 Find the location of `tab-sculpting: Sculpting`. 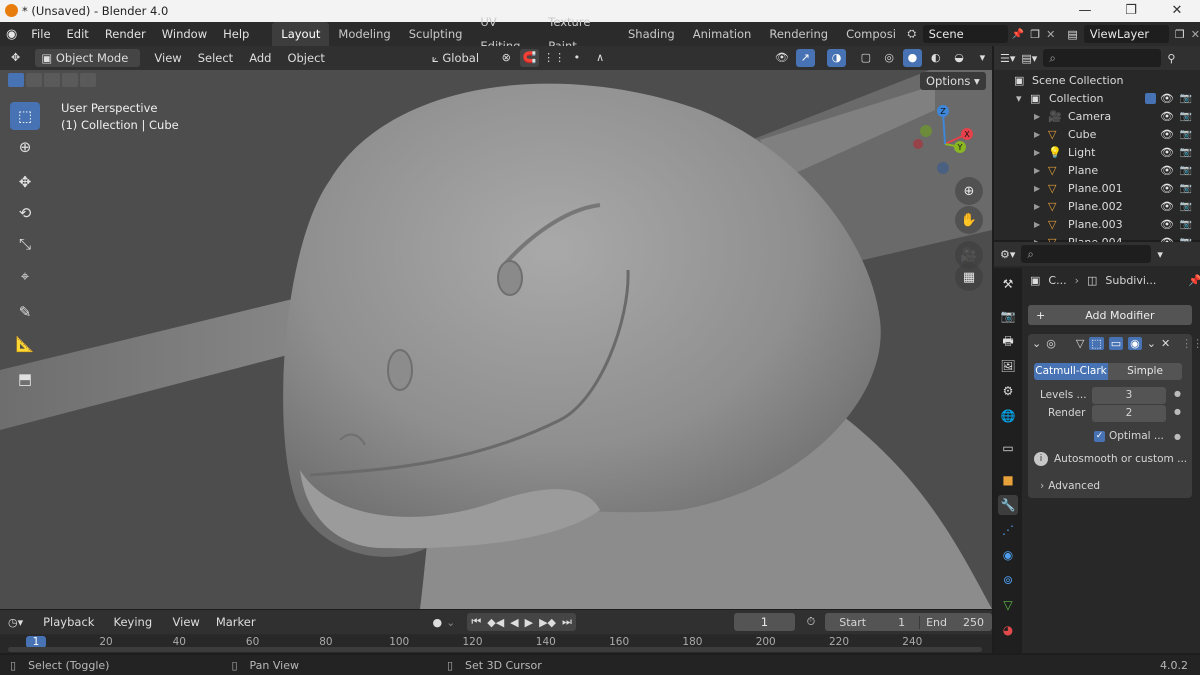

tab-sculpting: Sculpting is located at coordinates (436, 34).